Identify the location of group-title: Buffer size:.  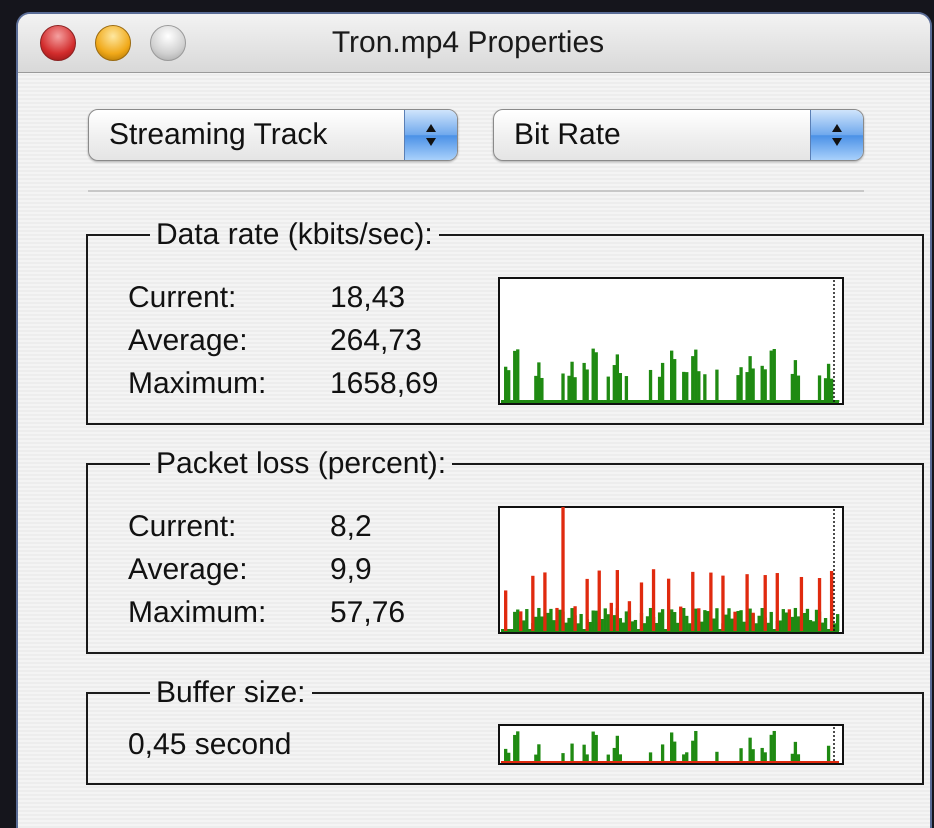
(231, 693).